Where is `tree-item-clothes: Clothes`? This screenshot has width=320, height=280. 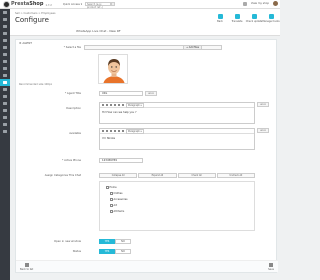
tree-item-clothes: Clothes is located at coordinates (116, 193).